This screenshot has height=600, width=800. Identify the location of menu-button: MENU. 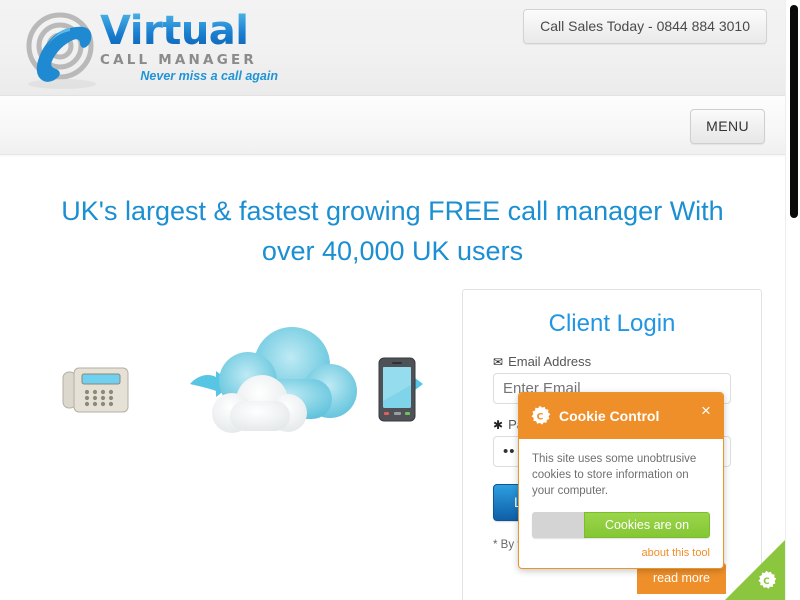
(727, 126).